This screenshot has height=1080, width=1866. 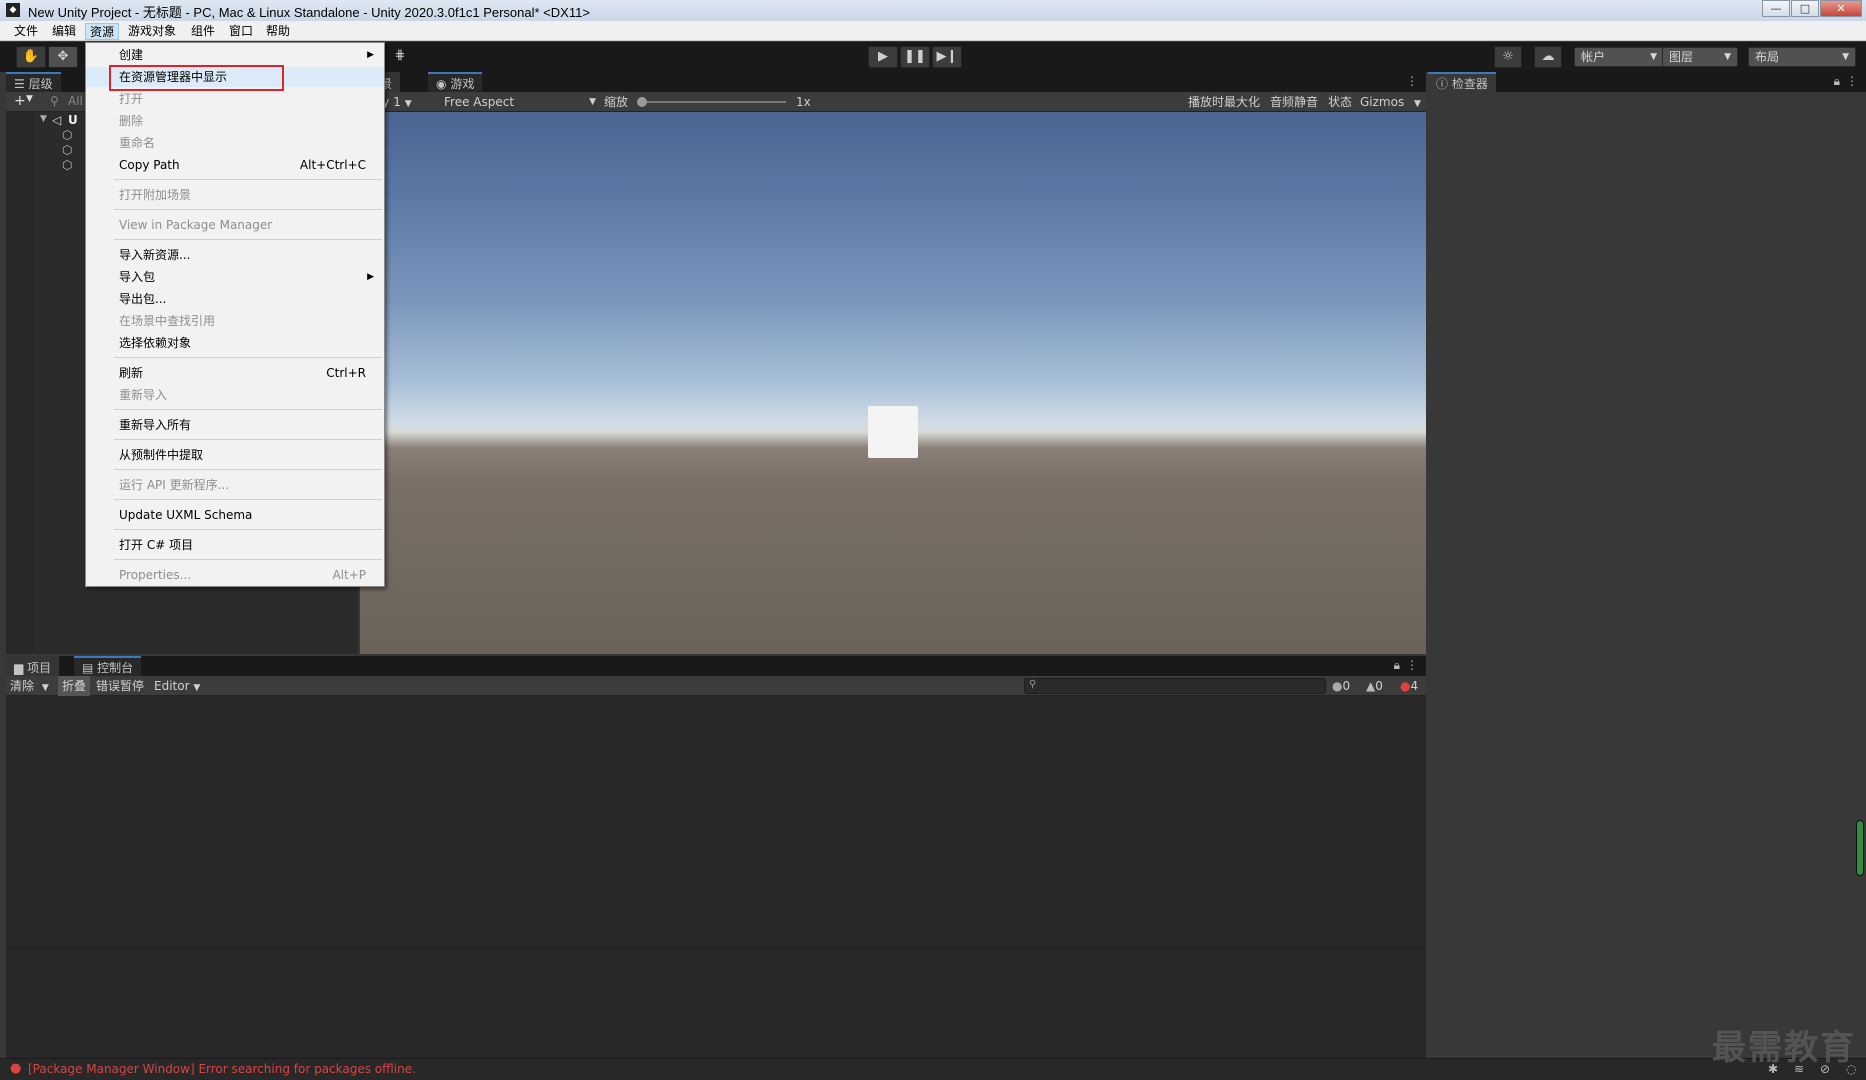 I want to click on tab-inspector: ⓘ 检查器, so click(x=1462, y=82).